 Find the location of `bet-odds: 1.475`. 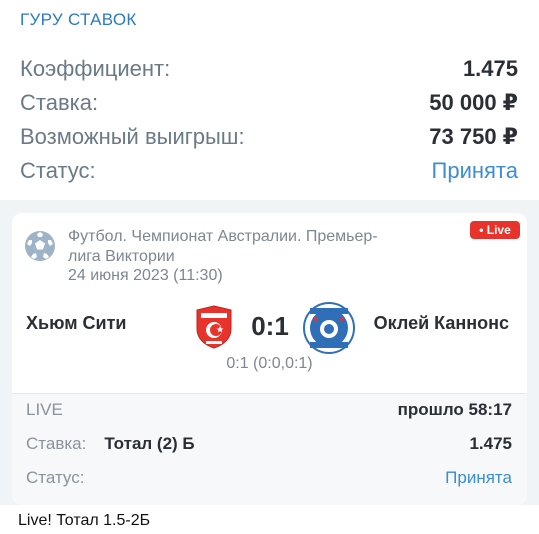

bet-odds: 1.475 is located at coordinates (490, 443).